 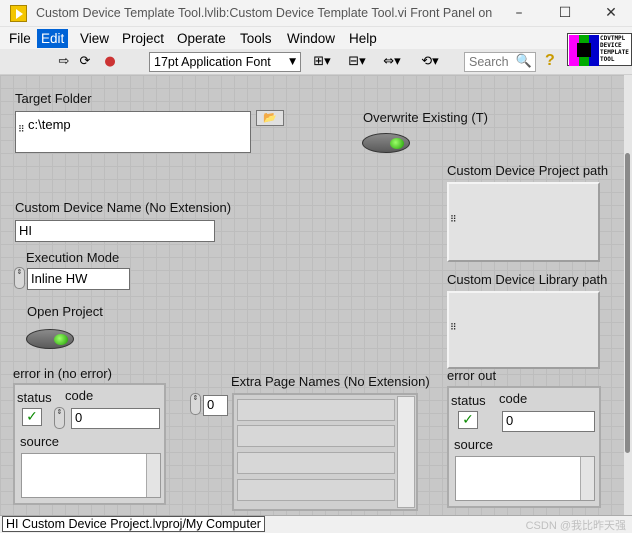 What do you see at coordinates (133, 132) in the screenshot?
I see `target-folder-input: c:\temp` at bounding box center [133, 132].